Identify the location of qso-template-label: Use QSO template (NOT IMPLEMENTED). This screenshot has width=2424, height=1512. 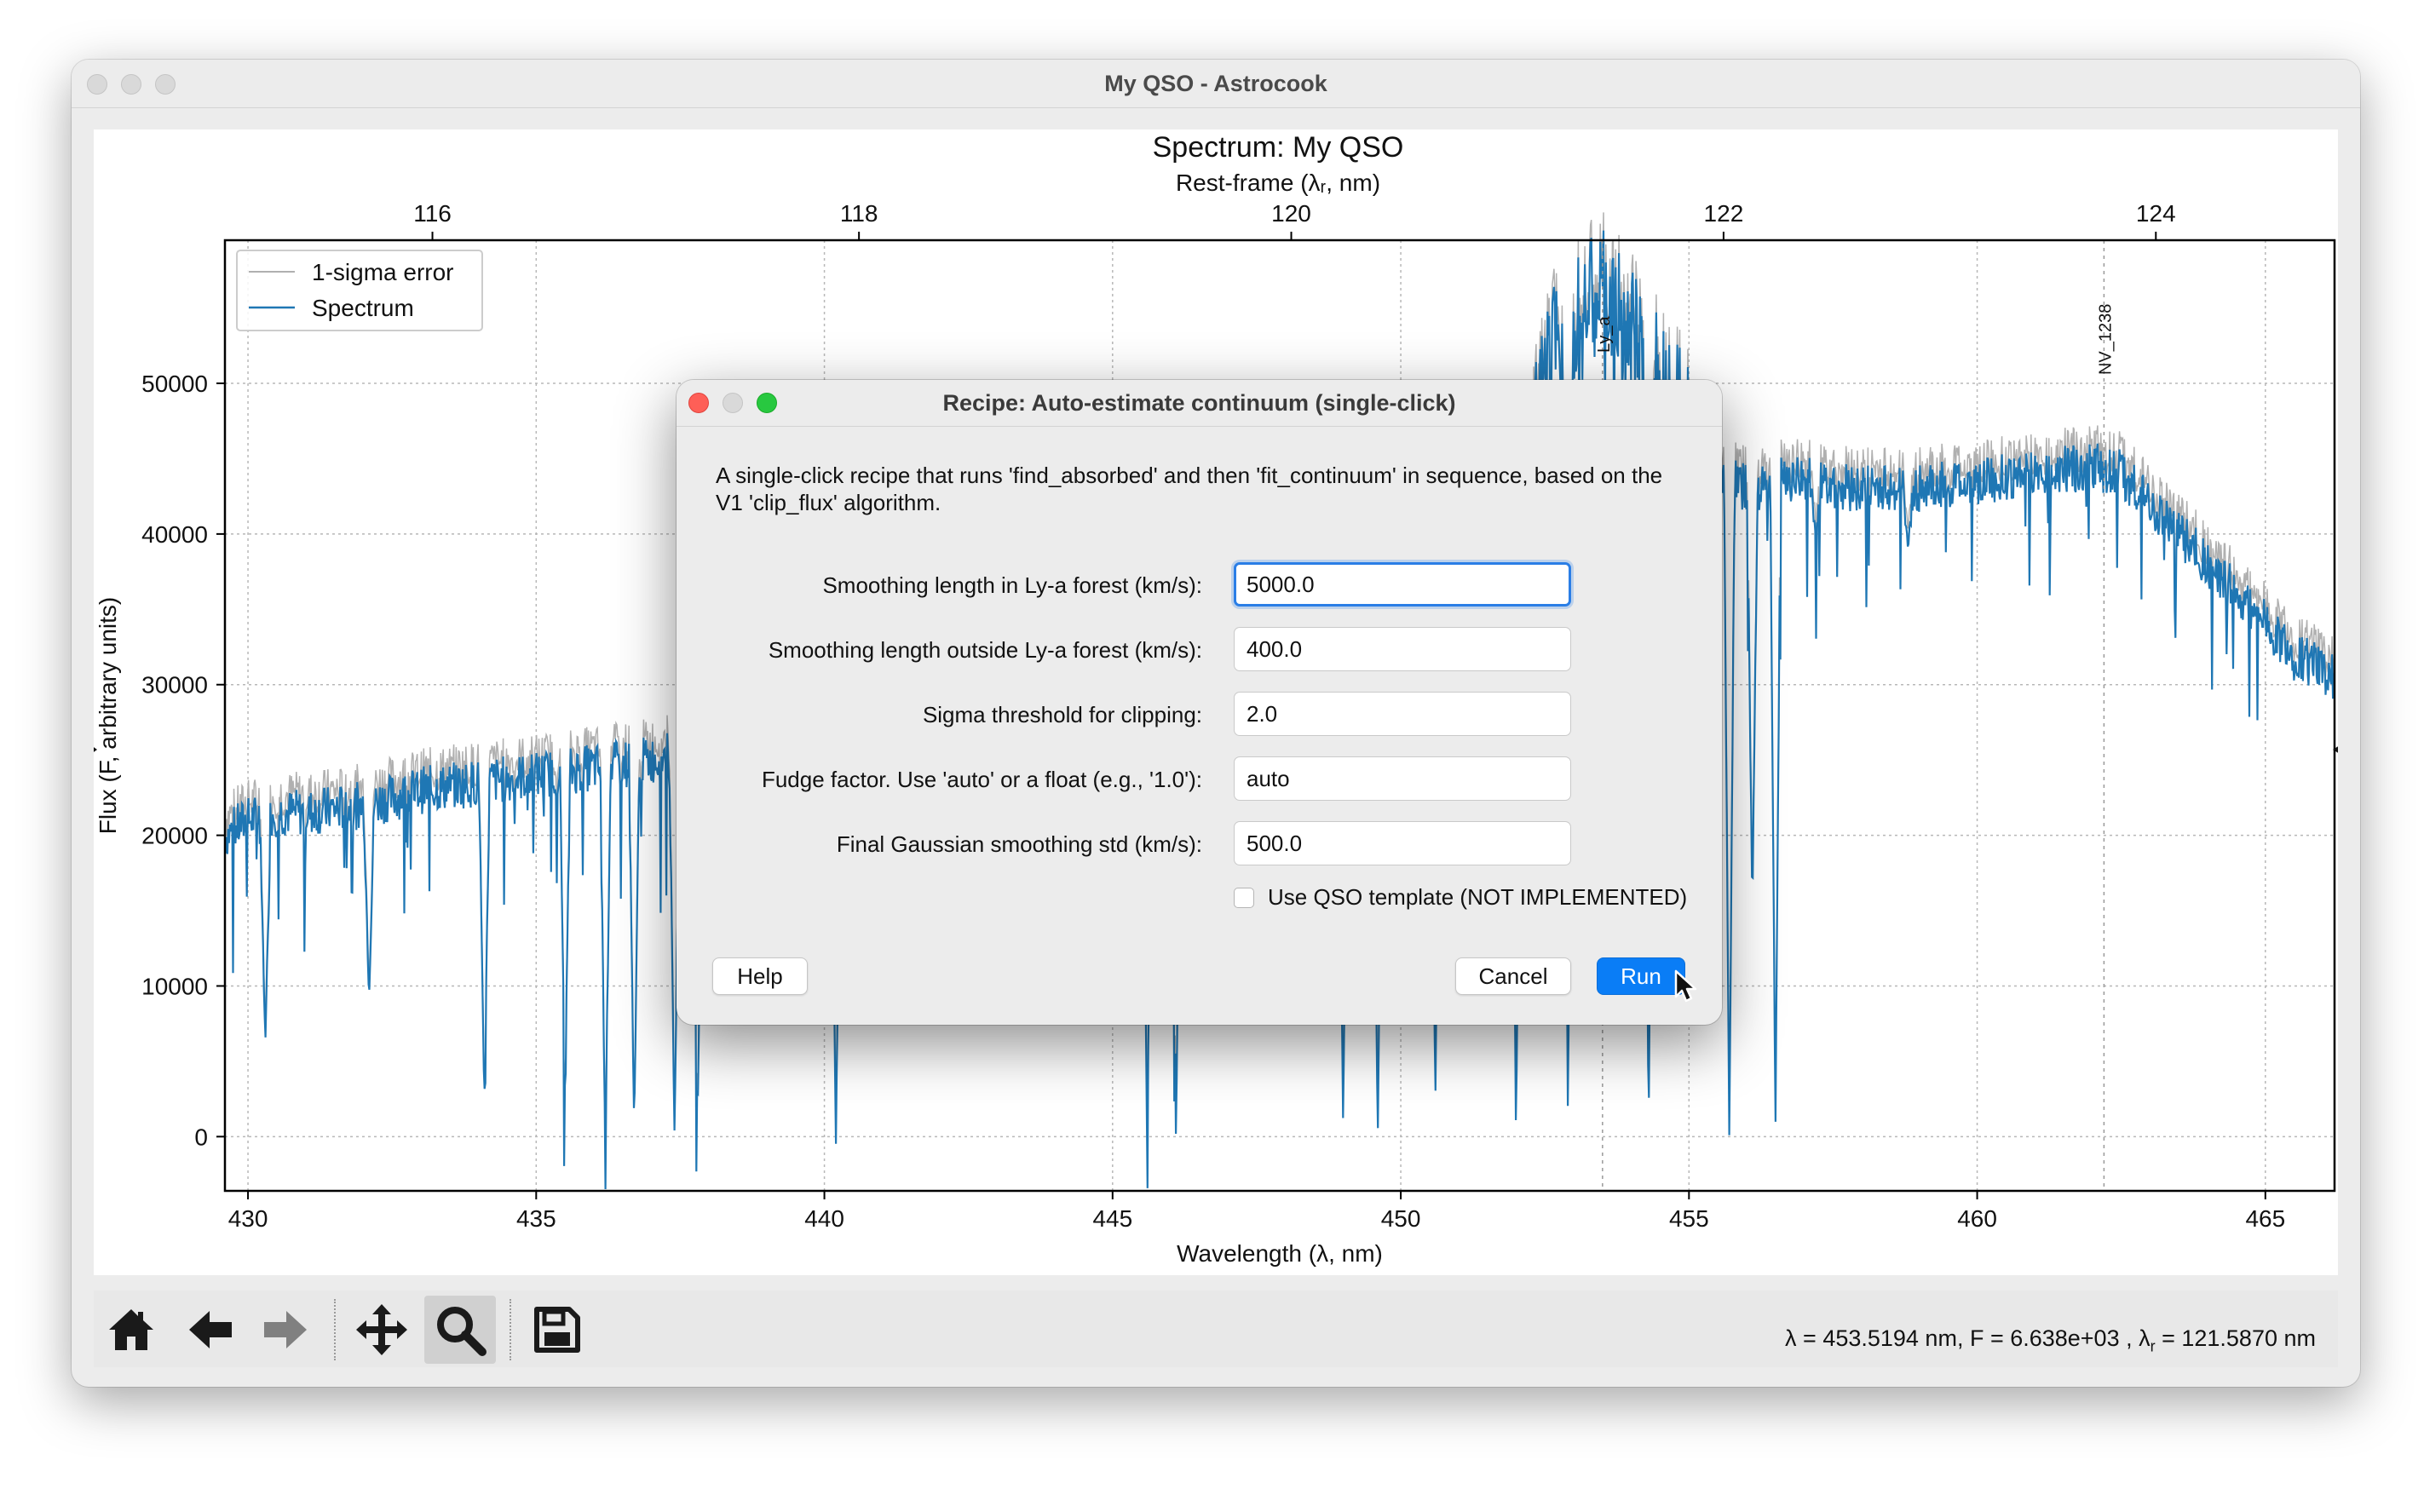
(1478, 897).